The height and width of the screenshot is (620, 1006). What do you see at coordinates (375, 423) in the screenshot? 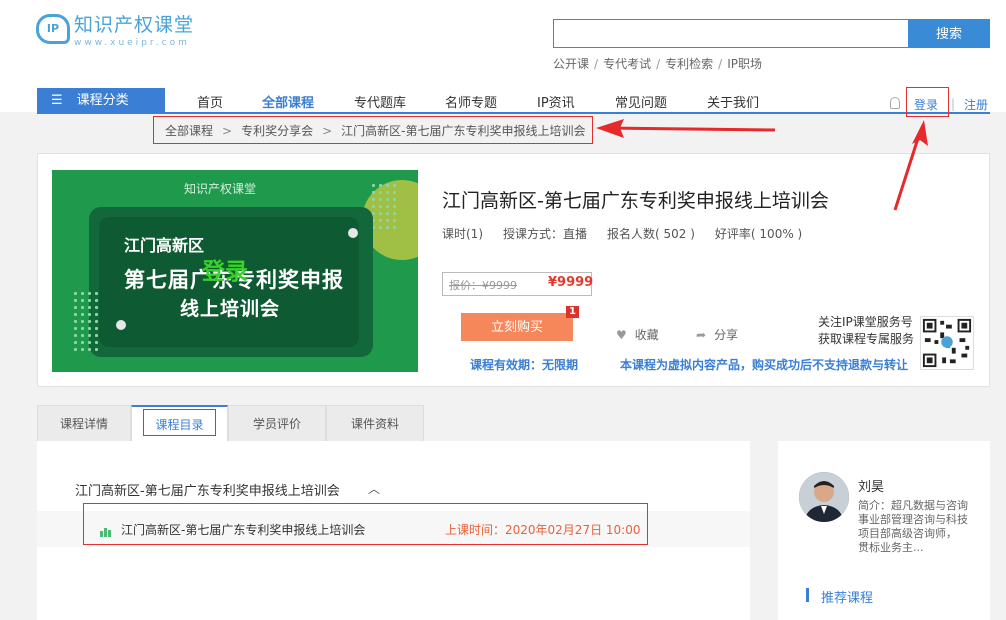
I see `tab-materials: 课件资料` at bounding box center [375, 423].